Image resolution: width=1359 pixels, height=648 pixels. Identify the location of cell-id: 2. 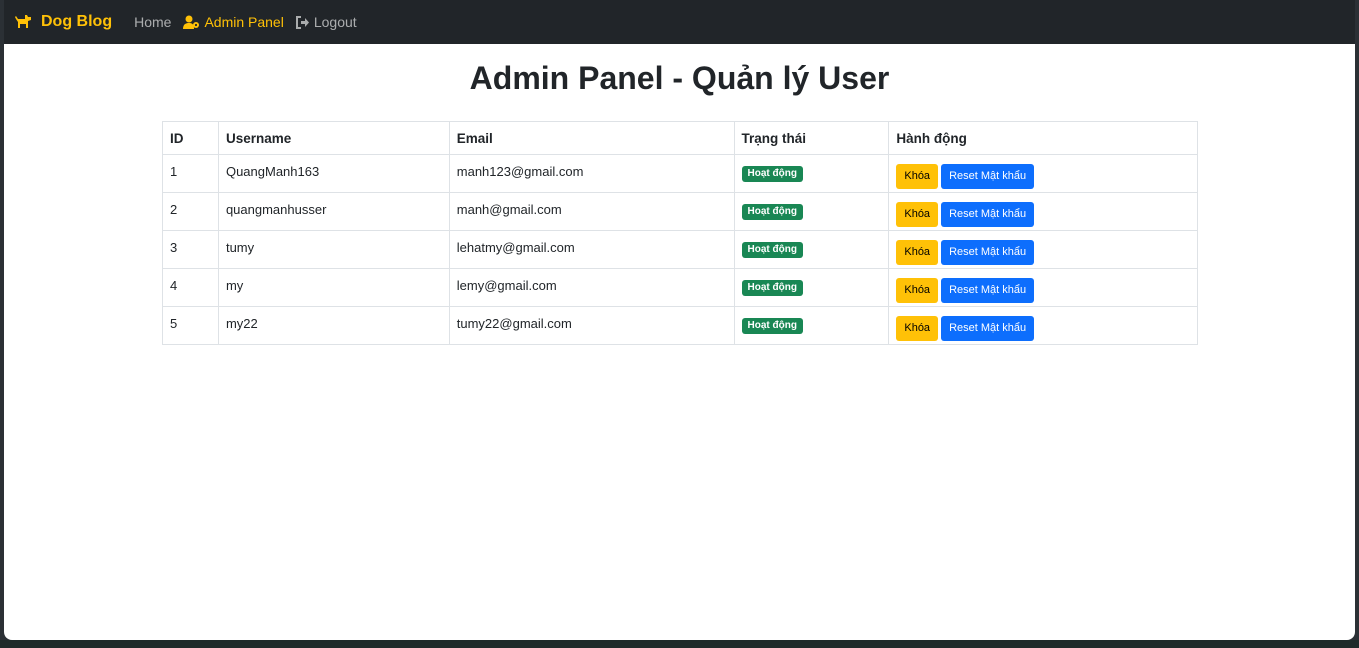
(190, 211).